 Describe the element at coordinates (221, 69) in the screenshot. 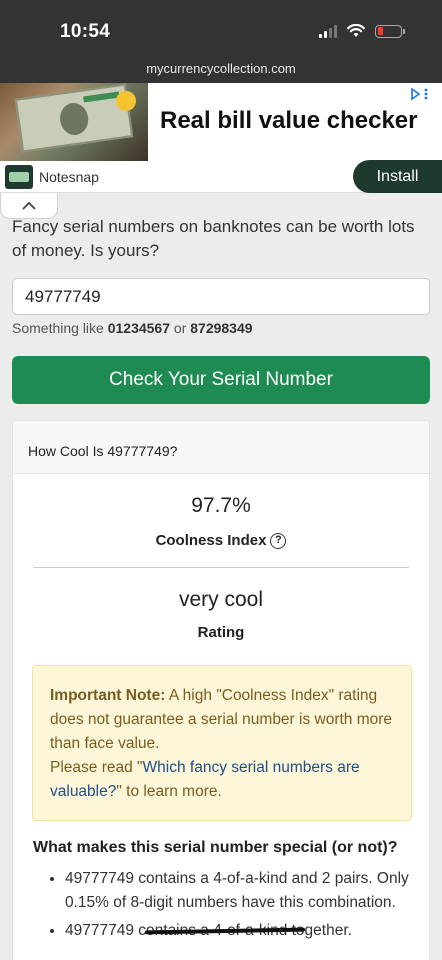

I see `address-bar: mycurrencycollection.com` at that location.